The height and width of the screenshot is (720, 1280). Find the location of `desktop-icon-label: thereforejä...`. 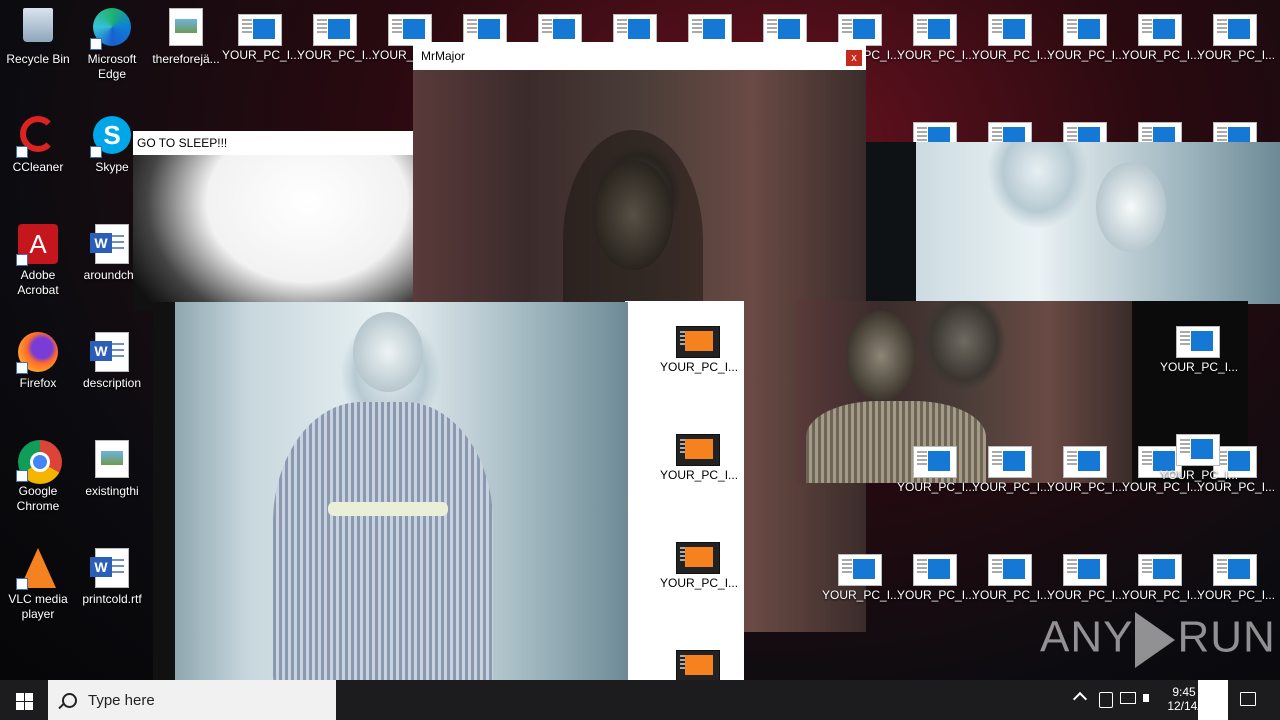

desktop-icon-label: thereforejä... is located at coordinates (186, 59).